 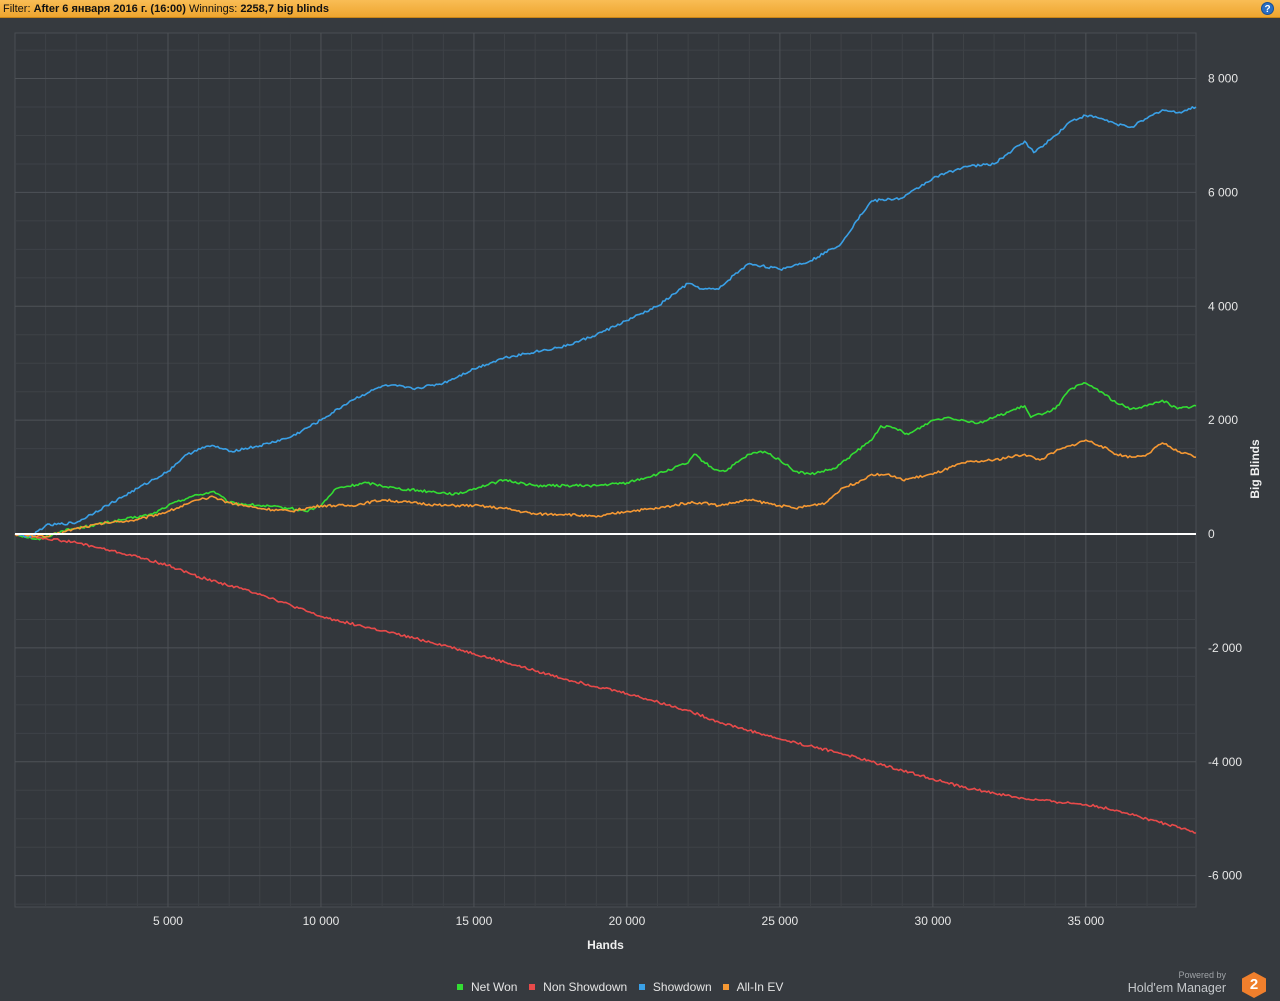 What do you see at coordinates (605, 945) in the screenshot?
I see `x-axis-label: Hands` at bounding box center [605, 945].